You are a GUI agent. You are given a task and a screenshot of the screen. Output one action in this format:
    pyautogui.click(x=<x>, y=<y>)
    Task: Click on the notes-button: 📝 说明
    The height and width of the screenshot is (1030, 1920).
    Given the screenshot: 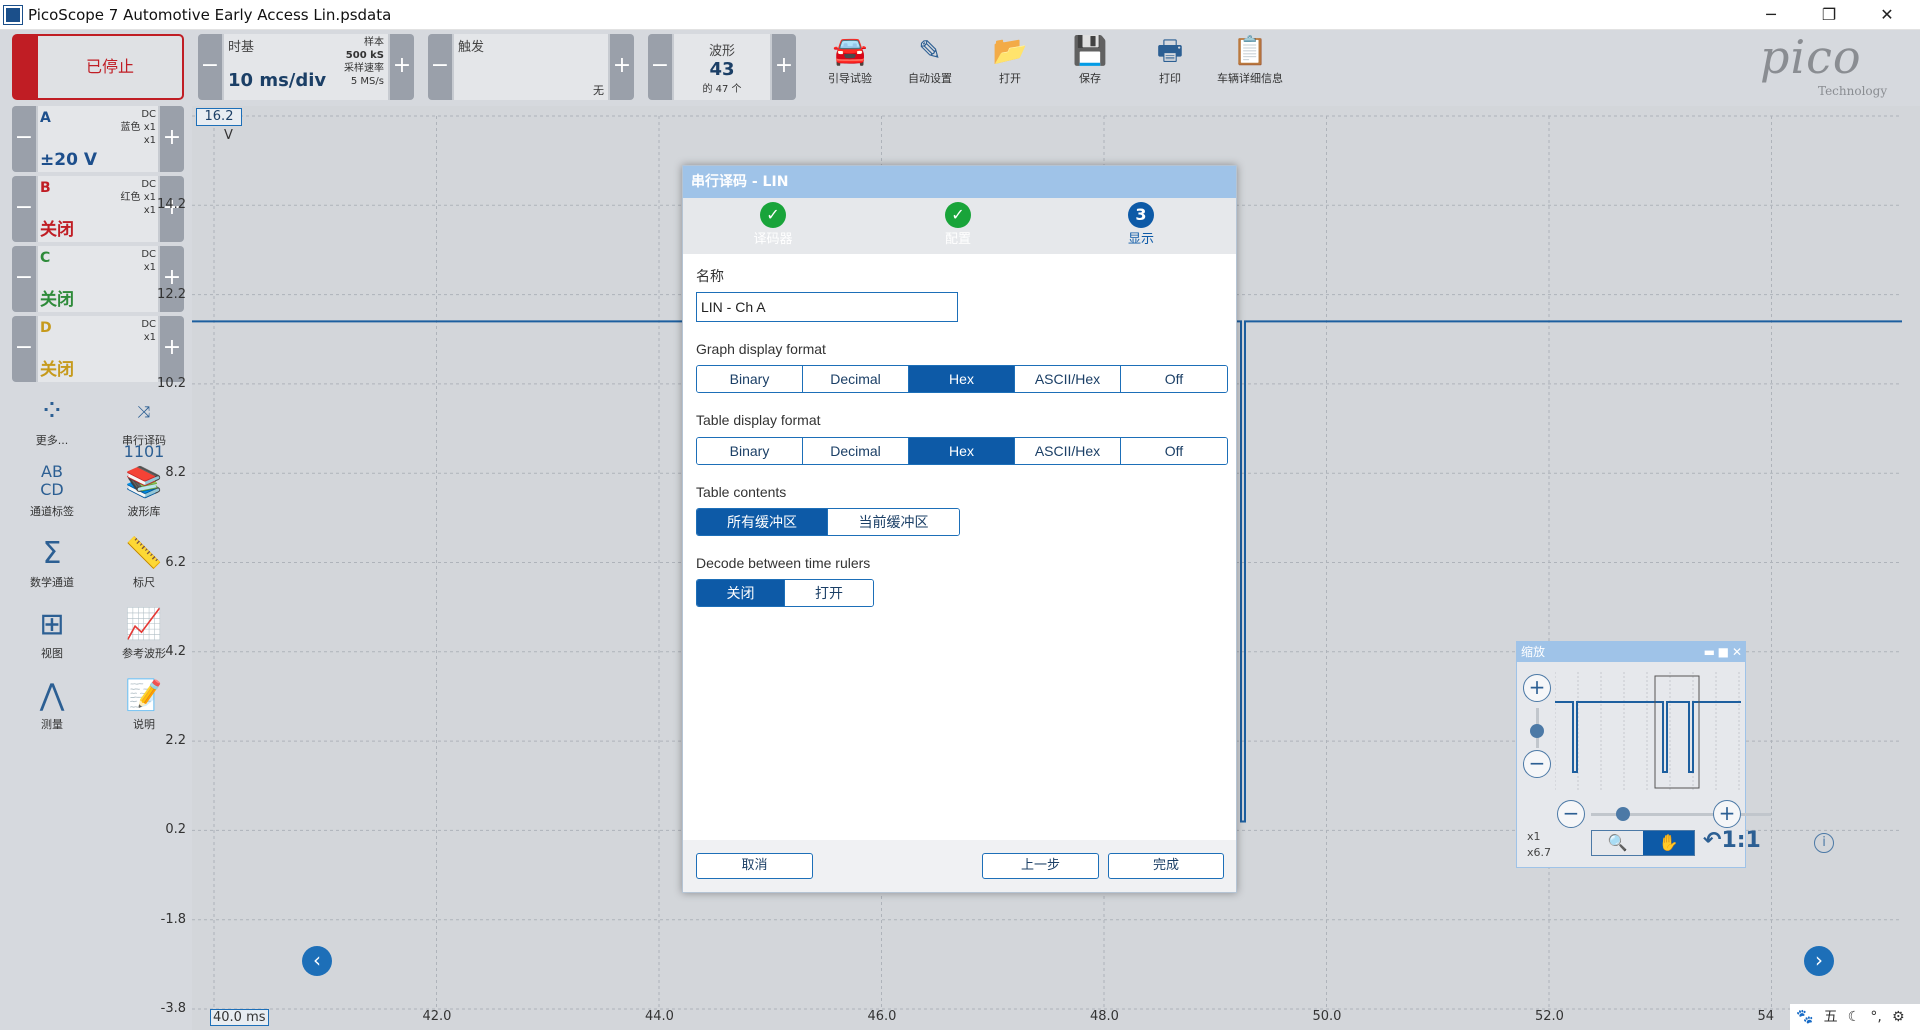 What is the action you would take?
    pyautogui.click(x=144, y=708)
    